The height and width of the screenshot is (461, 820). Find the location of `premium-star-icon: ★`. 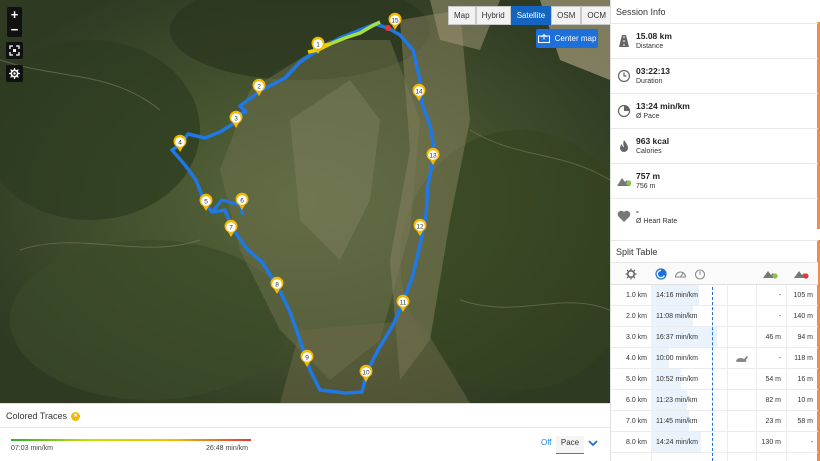

premium-star-icon: ★ is located at coordinates (76, 416).